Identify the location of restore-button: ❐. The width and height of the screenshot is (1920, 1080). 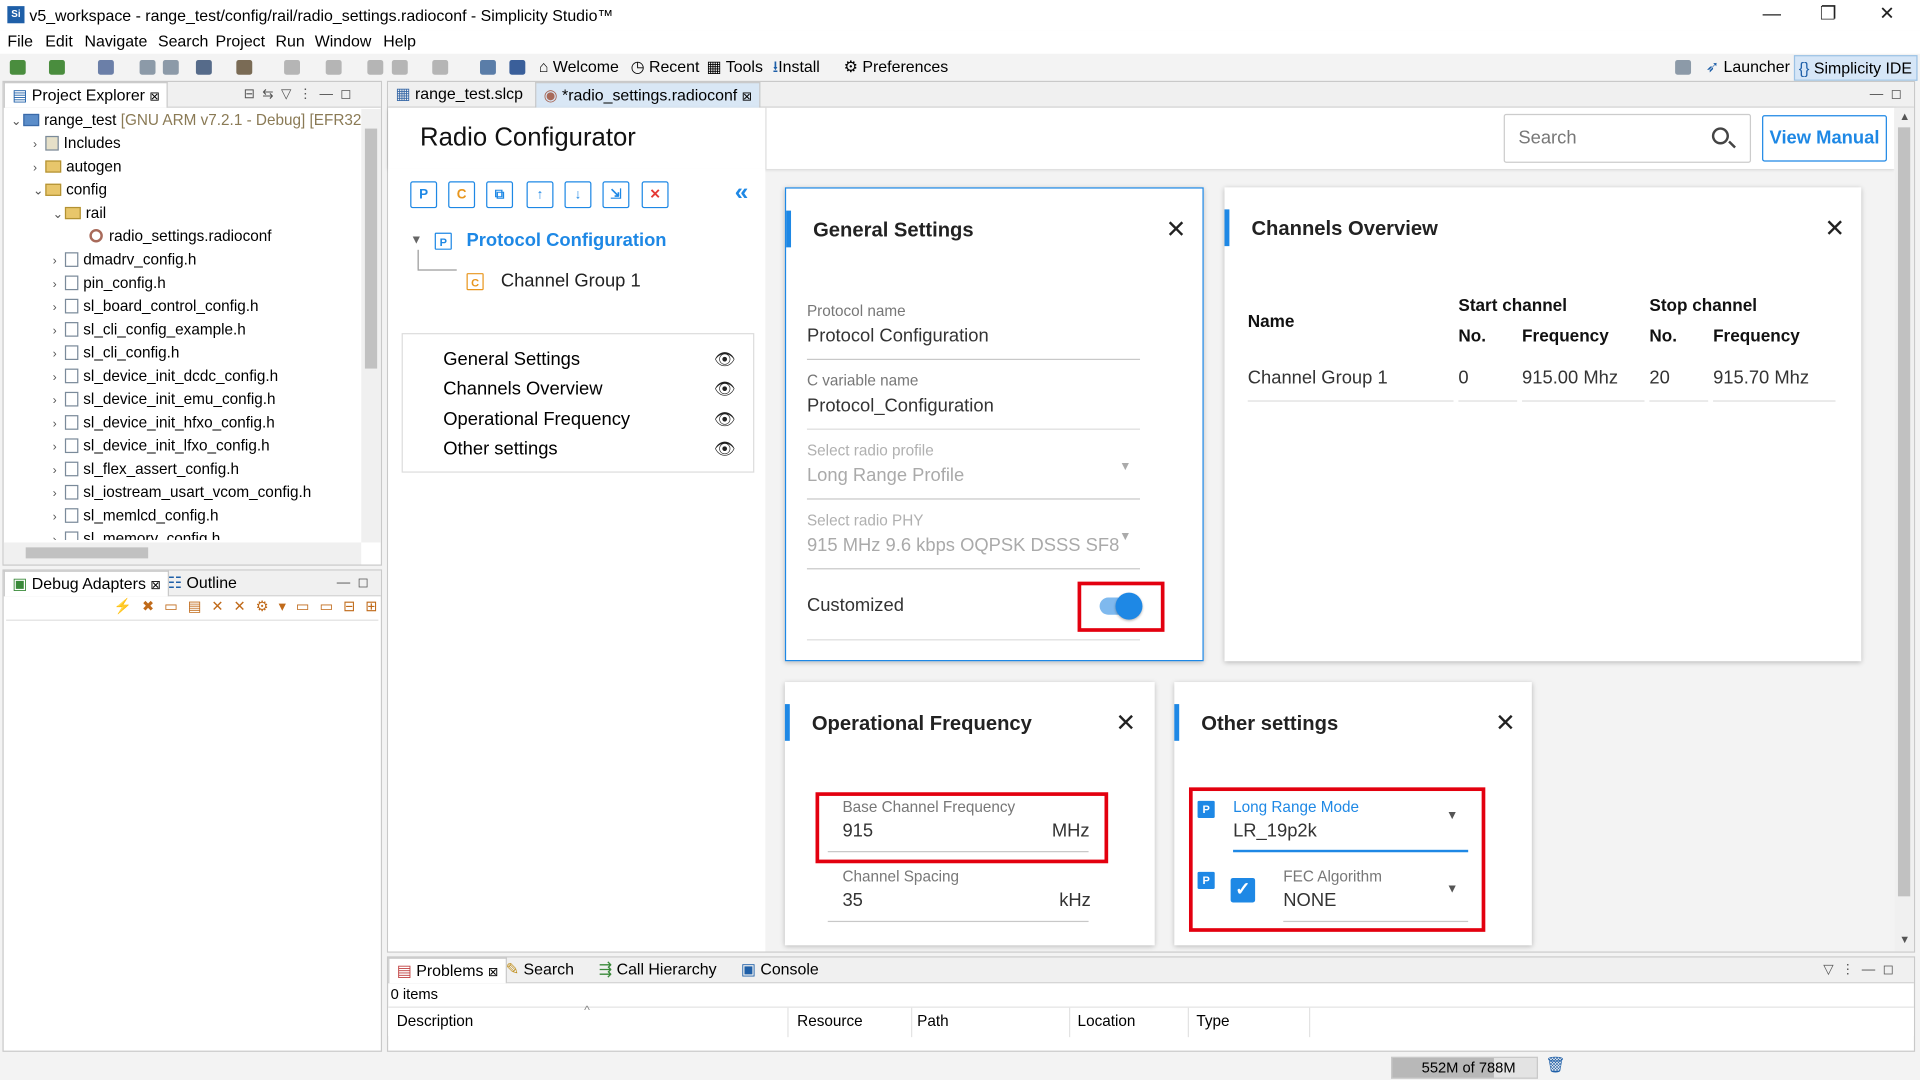
(1828, 15).